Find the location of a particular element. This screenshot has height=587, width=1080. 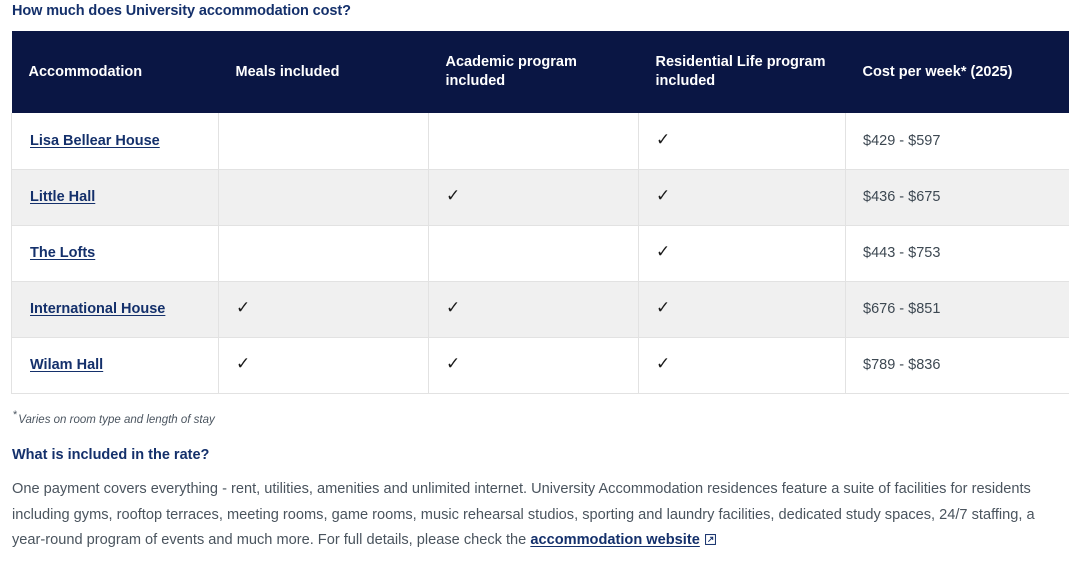

table-row: Lisa Bellear House ✓ $429 - $597 is located at coordinates (540, 141).